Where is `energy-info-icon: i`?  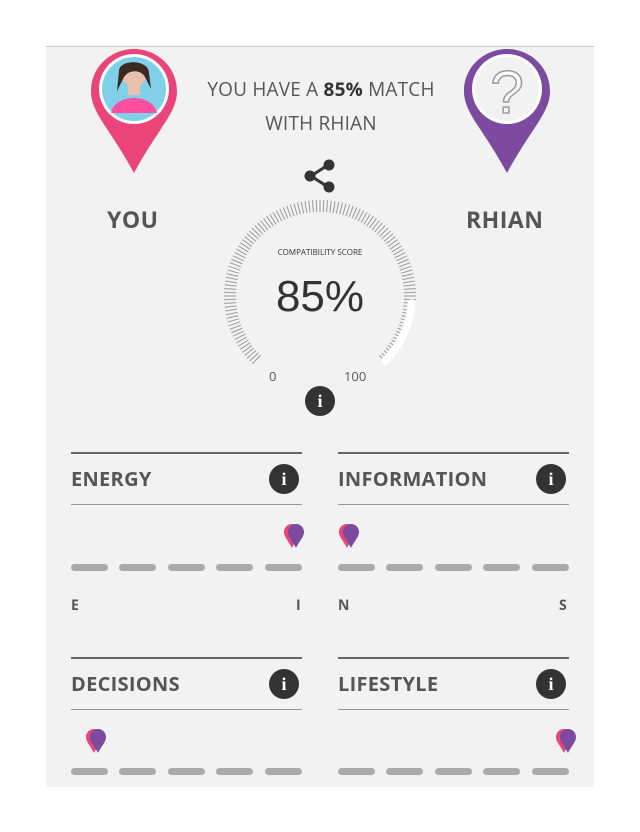
energy-info-icon: i is located at coordinates (284, 479).